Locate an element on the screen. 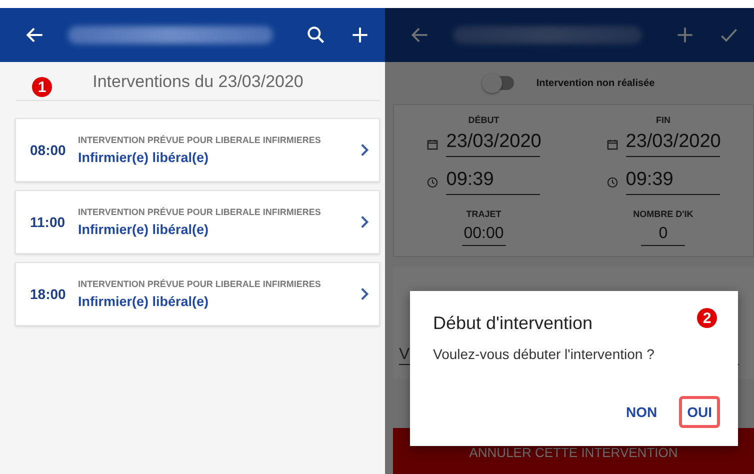  dialog-button: NON is located at coordinates (642, 412).